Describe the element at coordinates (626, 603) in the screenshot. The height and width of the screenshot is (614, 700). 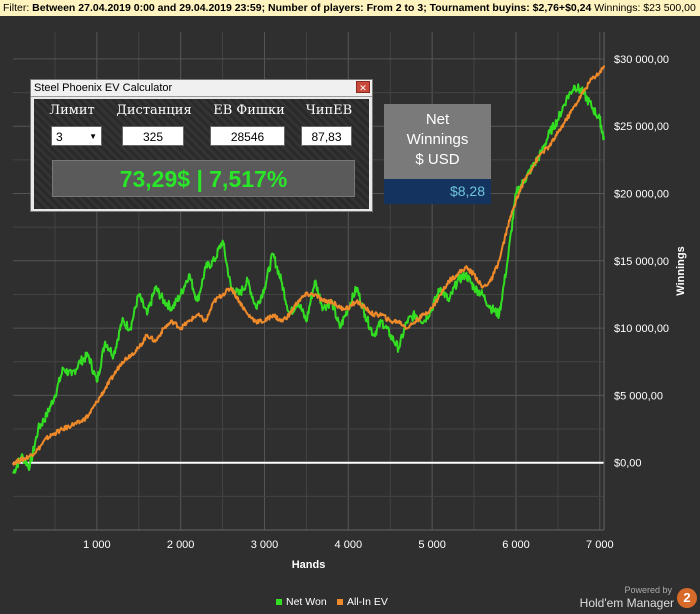
I see `brand-name: Hold'em Manager` at that location.